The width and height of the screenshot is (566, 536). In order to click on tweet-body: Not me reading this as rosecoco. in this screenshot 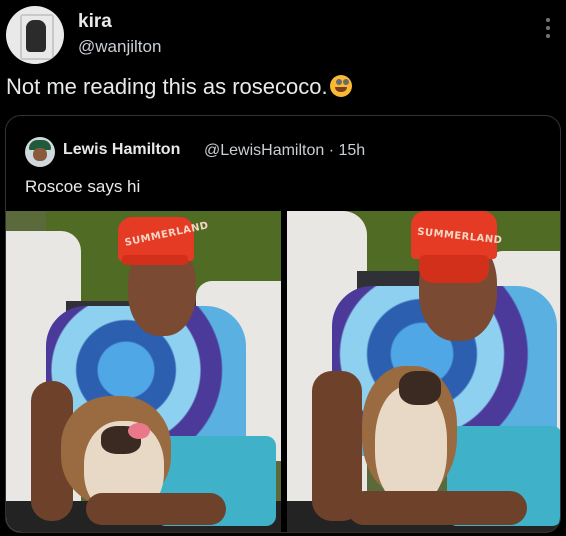, I will do `click(167, 86)`.